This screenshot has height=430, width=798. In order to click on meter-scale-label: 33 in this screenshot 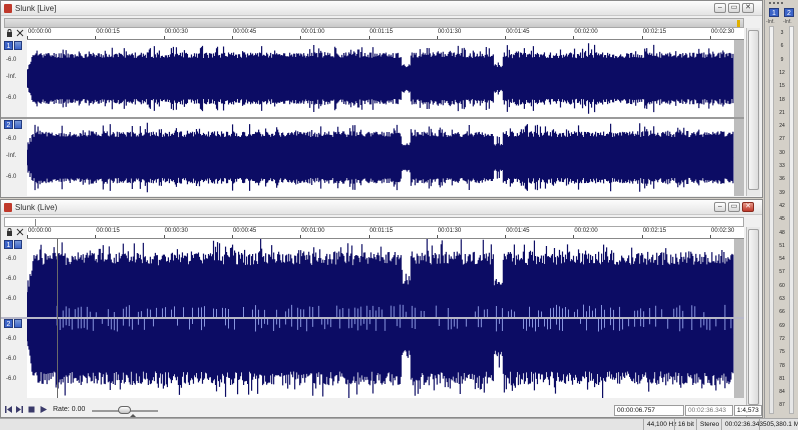, I will do `click(782, 166)`.